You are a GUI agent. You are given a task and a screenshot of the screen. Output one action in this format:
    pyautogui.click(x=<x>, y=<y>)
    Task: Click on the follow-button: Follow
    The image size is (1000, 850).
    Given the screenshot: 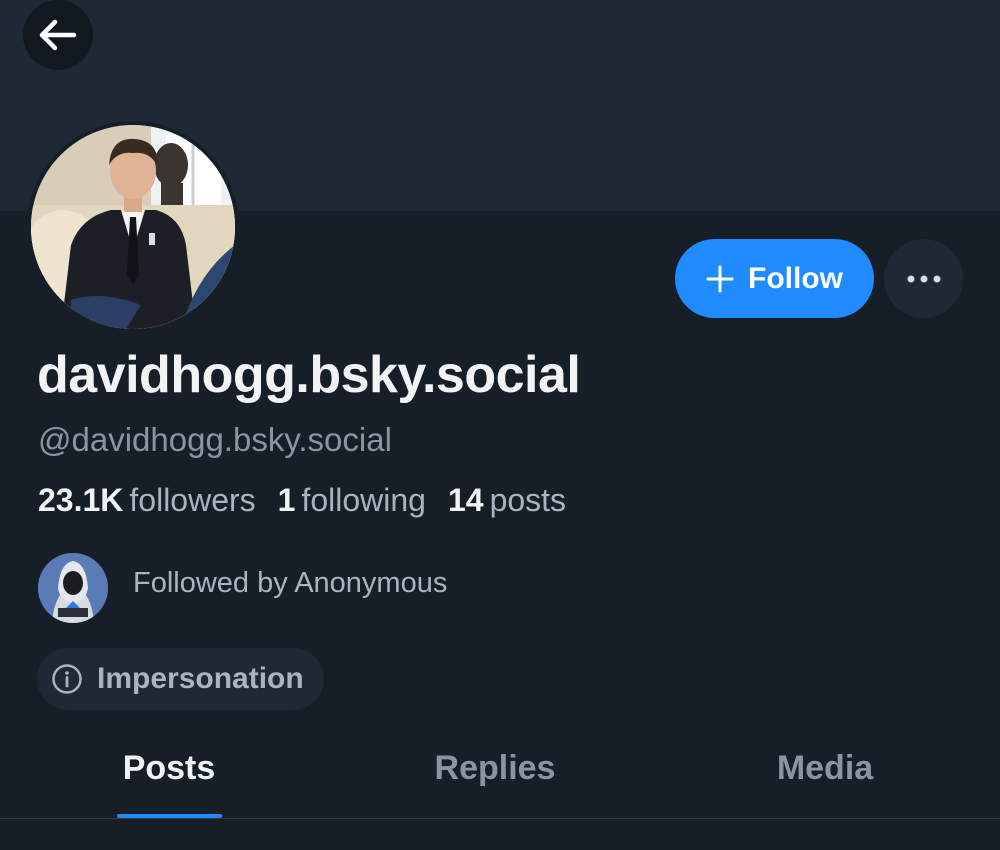 What is the action you would take?
    pyautogui.click(x=774, y=278)
    